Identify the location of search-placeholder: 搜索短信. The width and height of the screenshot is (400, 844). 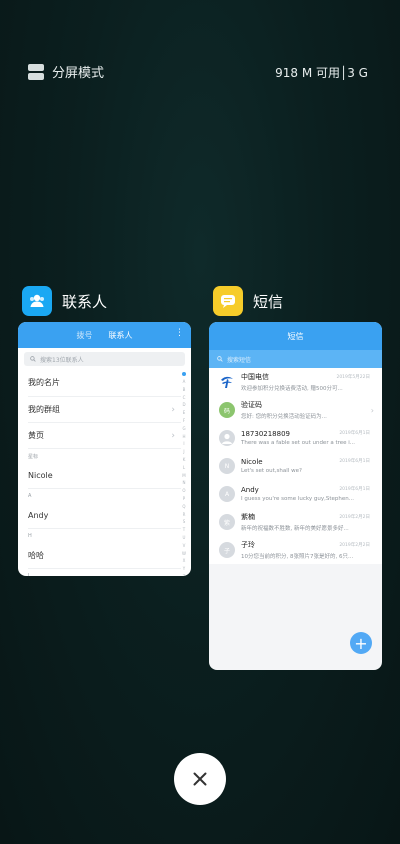
(239, 360).